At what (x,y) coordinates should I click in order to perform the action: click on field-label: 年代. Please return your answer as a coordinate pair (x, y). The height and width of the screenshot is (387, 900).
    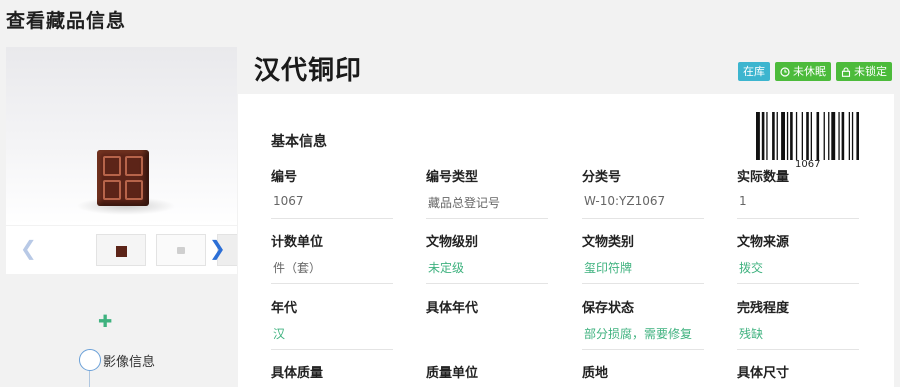
    Looking at the image, I should click on (284, 308).